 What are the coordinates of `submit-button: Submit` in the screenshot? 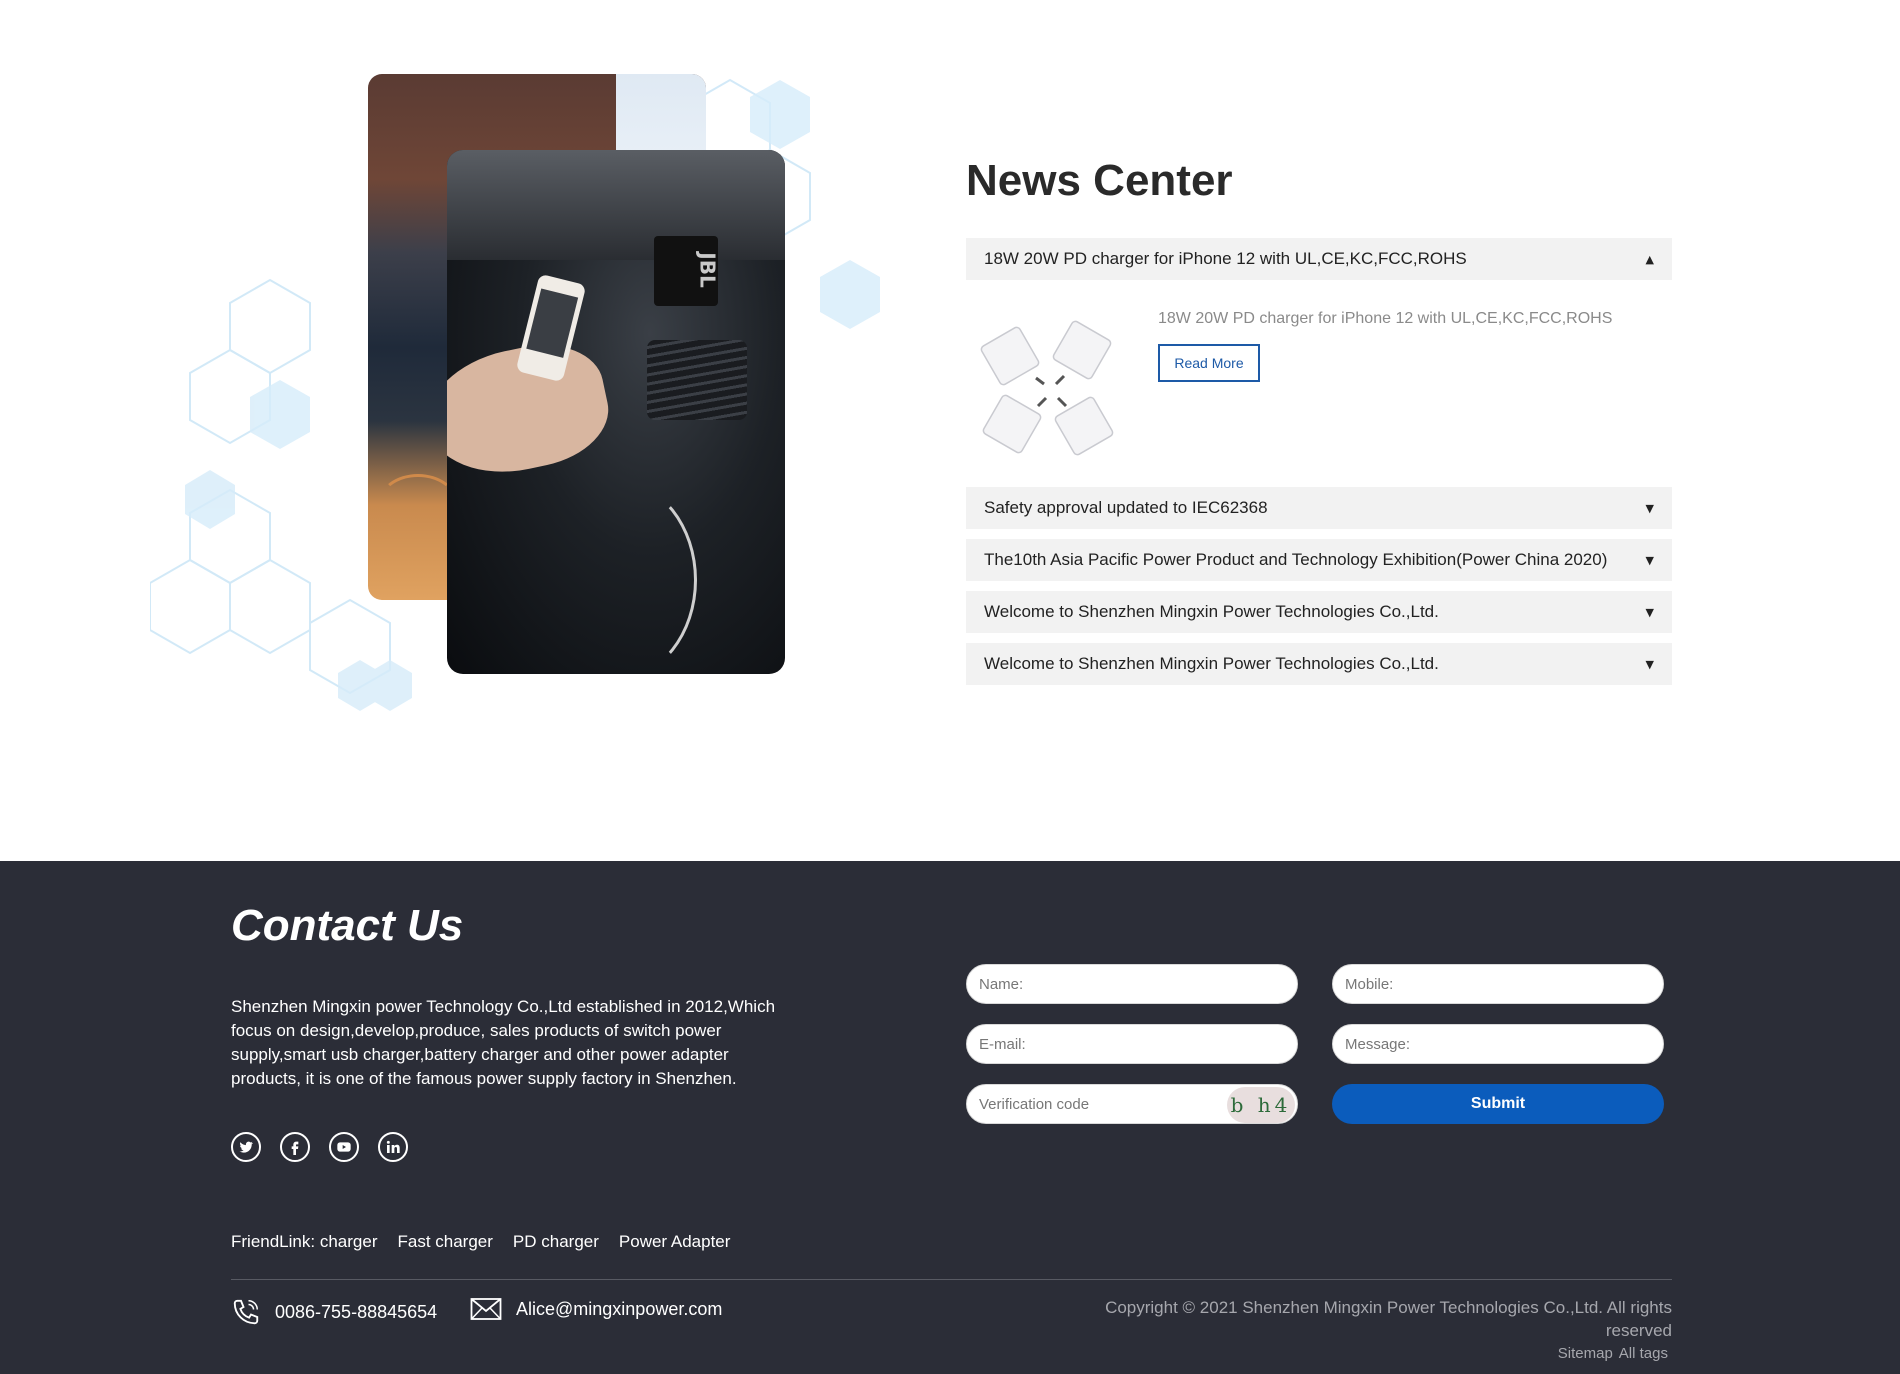 It's located at (1498, 1104).